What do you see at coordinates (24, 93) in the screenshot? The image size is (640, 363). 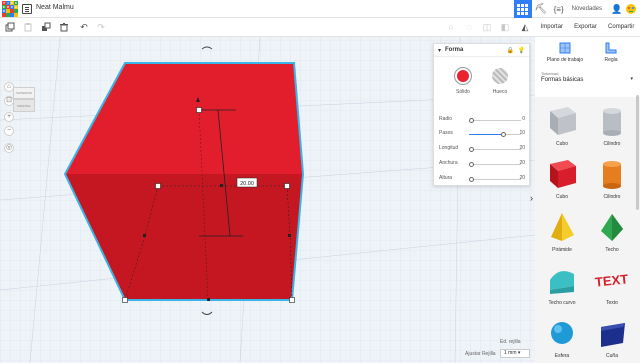 I see `view-cube-top: SUPERIOR` at bounding box center [24, 93].